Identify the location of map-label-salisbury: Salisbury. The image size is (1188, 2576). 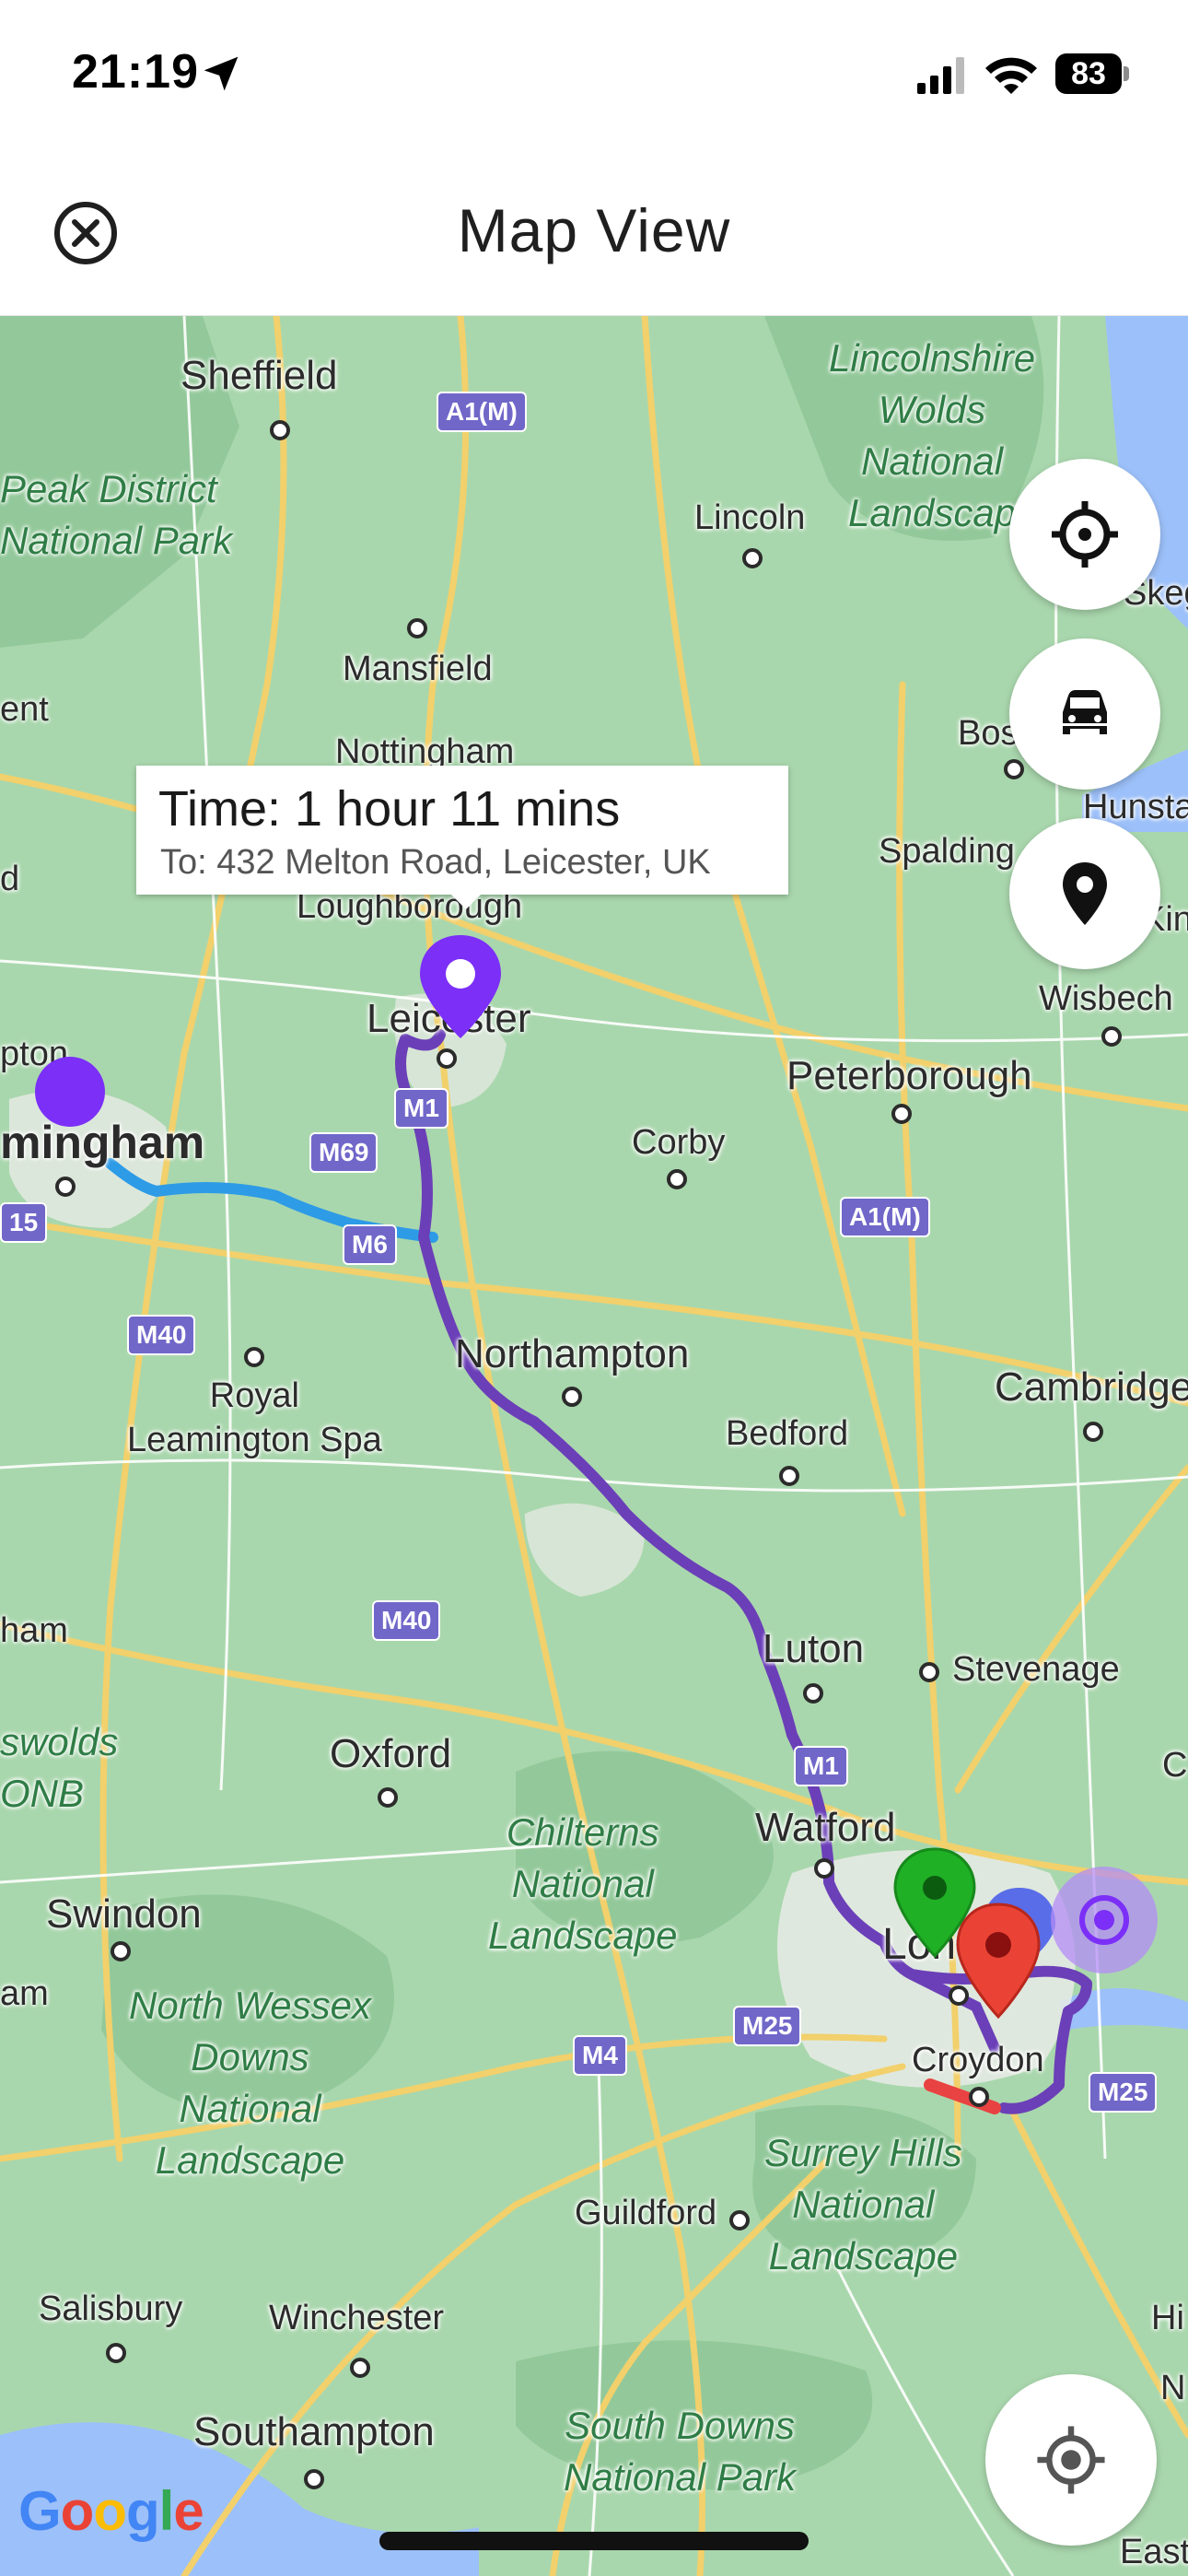
(111, 2308).